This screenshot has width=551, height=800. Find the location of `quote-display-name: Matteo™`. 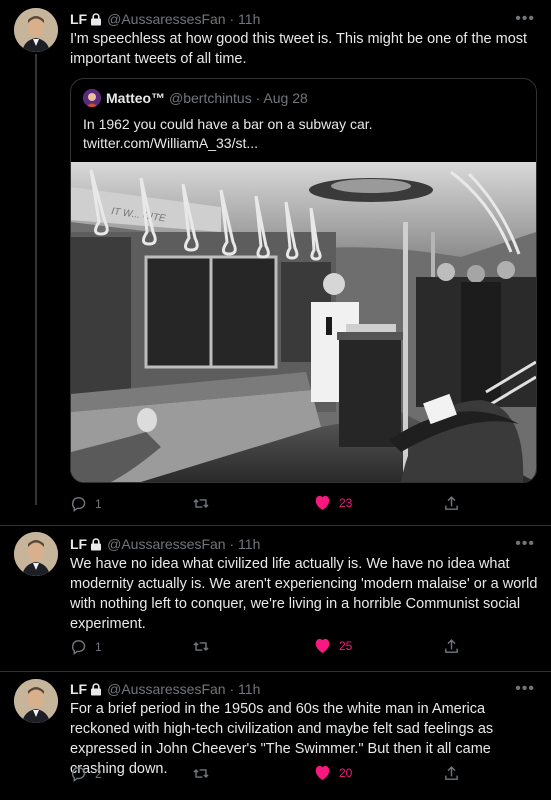

quote-display-name: Matteo™ is located at coordinates (135, 98).